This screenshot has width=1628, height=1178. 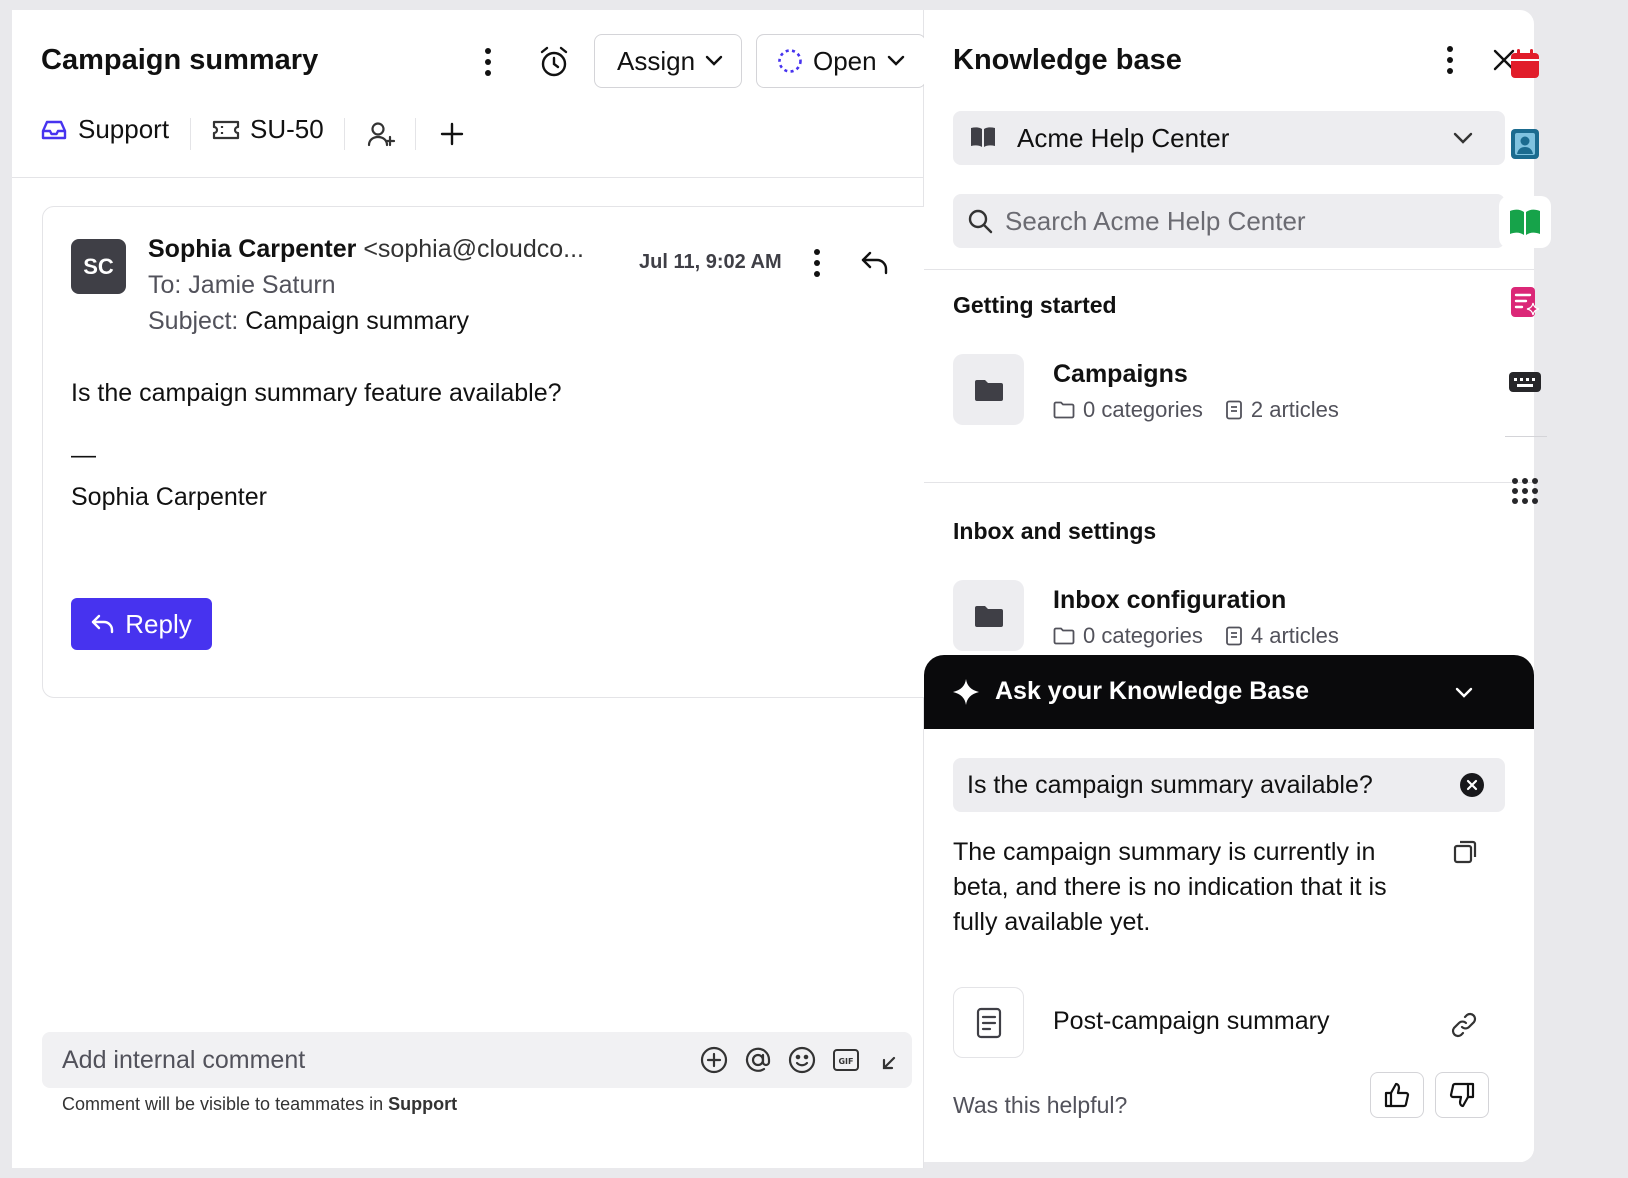 I want to click on emoji-button, so click(x=802, y=1060).